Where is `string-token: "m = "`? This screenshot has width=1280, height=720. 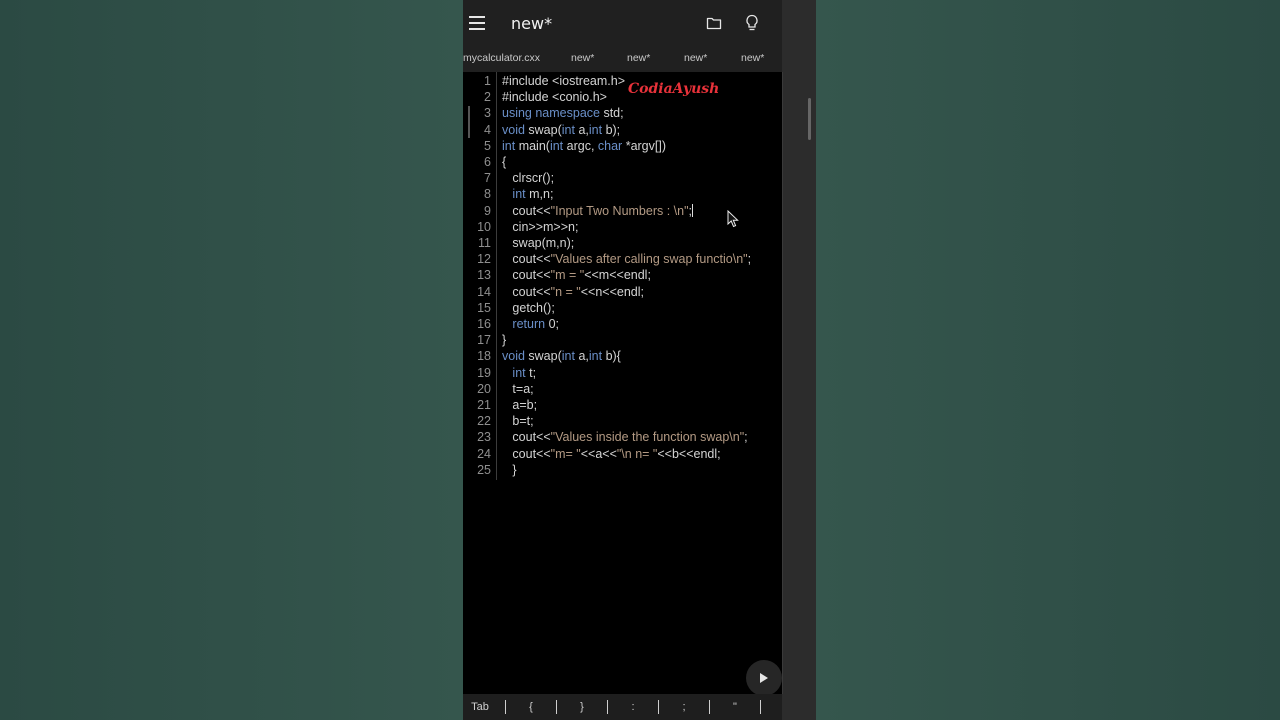
string-token: "m = " is located at coordinates (567, 275).